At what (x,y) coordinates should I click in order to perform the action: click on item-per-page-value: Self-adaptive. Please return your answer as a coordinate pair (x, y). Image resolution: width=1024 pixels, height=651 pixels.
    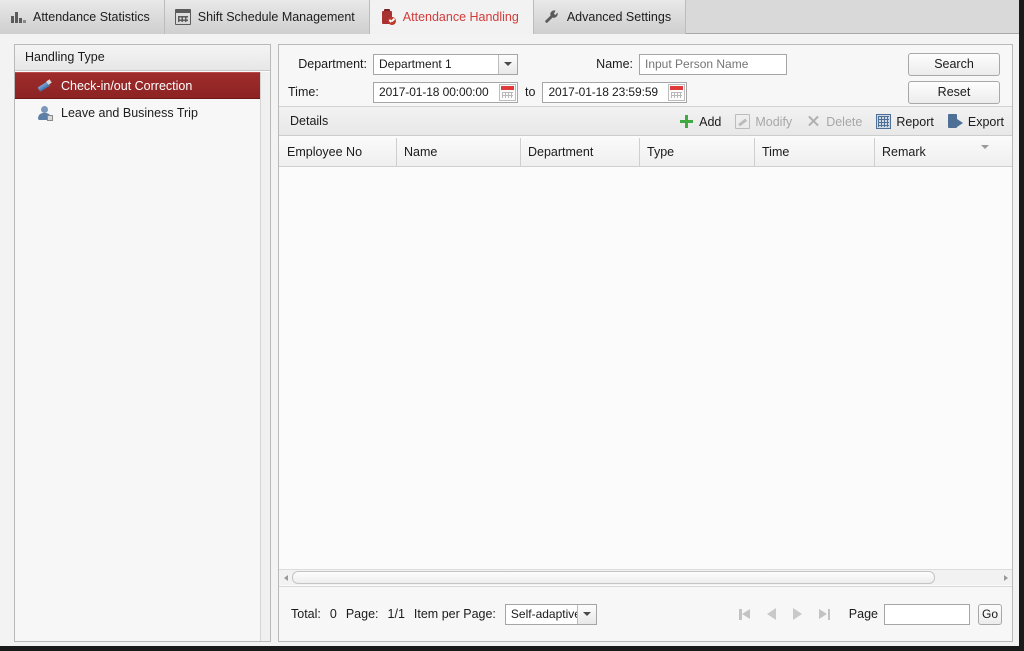
    Looking at the image, I should click on (545, 613).